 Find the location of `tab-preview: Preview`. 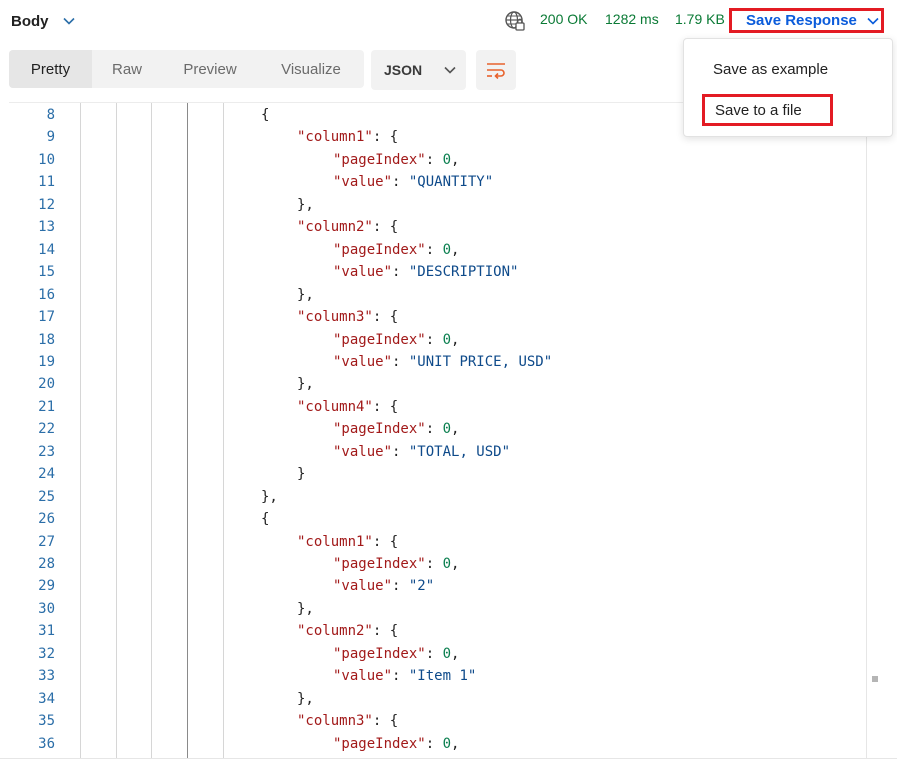

tab-preview: Preview is located at coordinates (210, 69).